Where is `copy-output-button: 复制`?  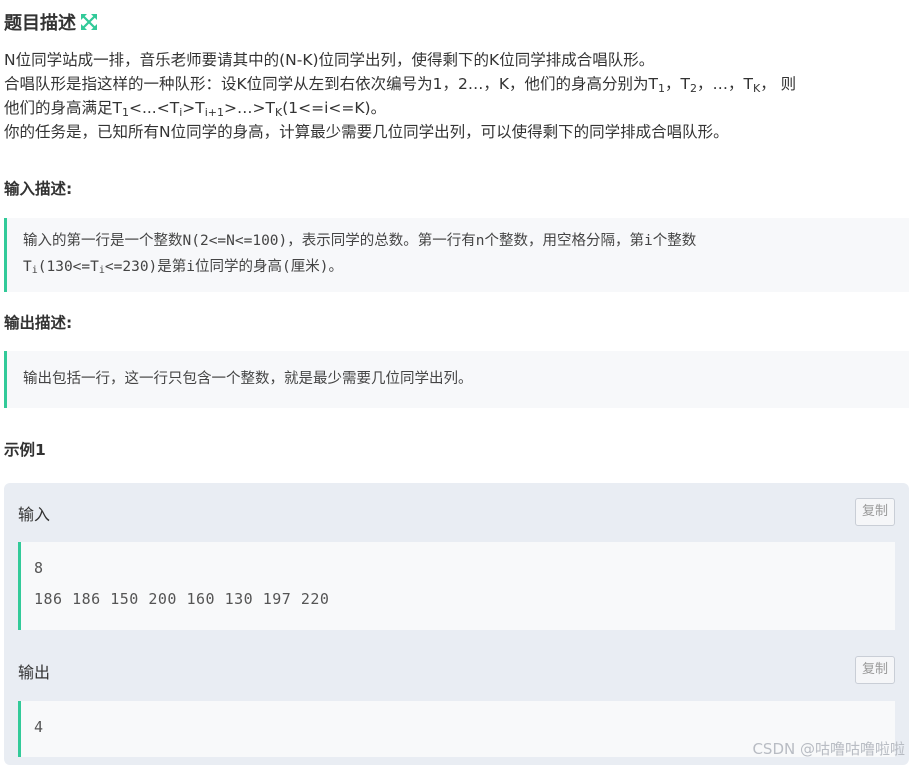 copy-output-button: 复制 is located at coordinates (875, 670).